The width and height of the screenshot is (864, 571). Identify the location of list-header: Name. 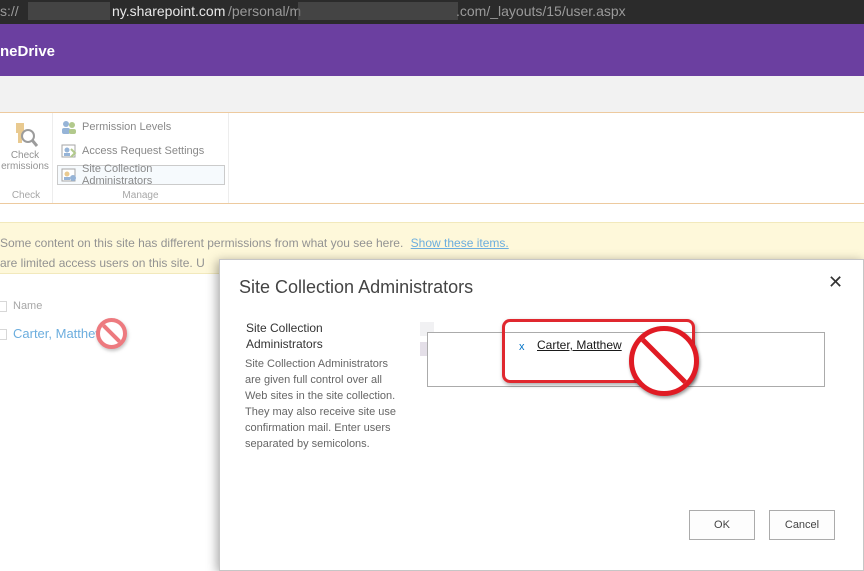
(21, 306).